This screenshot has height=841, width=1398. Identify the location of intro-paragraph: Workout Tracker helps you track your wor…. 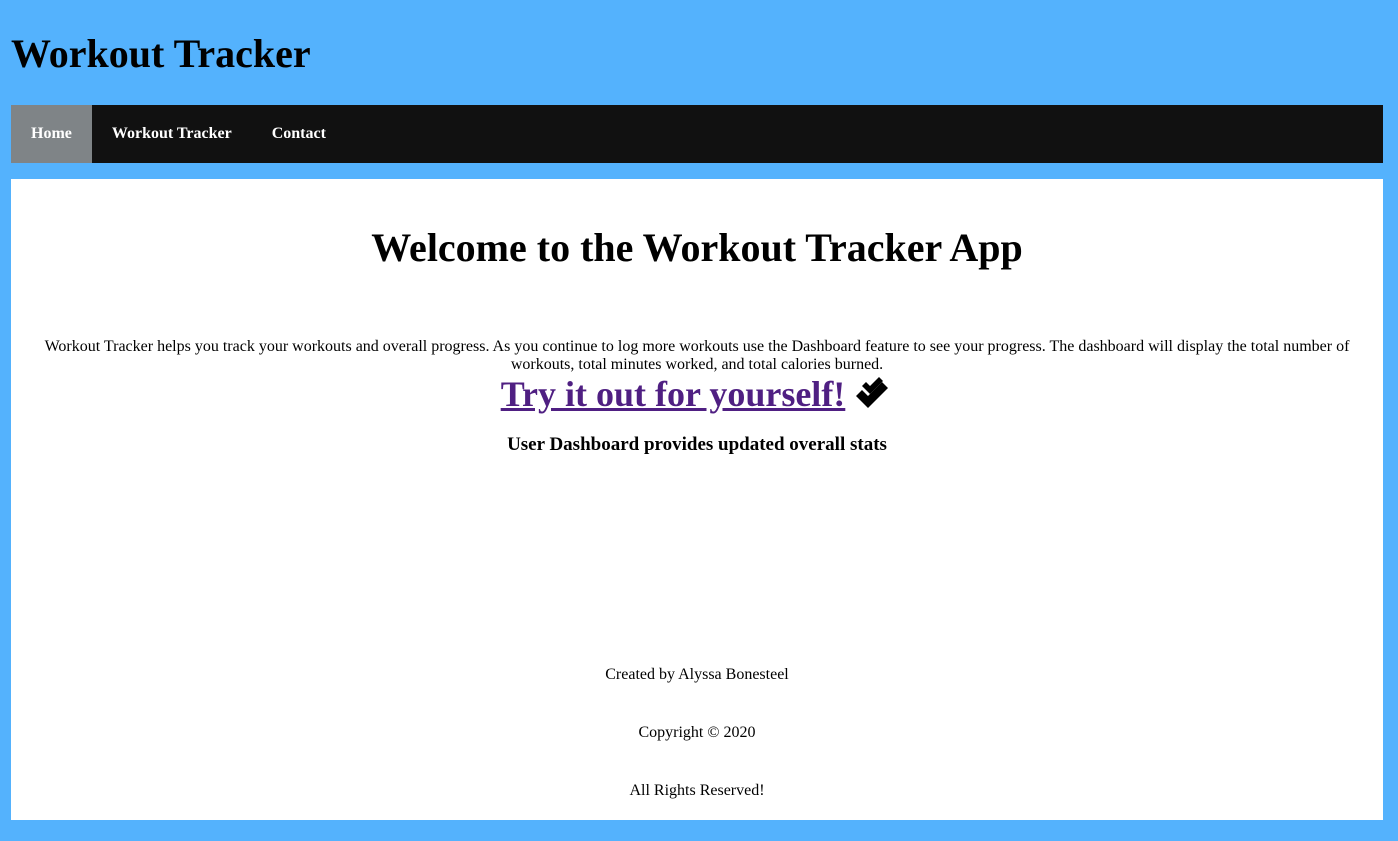
(697, 355).